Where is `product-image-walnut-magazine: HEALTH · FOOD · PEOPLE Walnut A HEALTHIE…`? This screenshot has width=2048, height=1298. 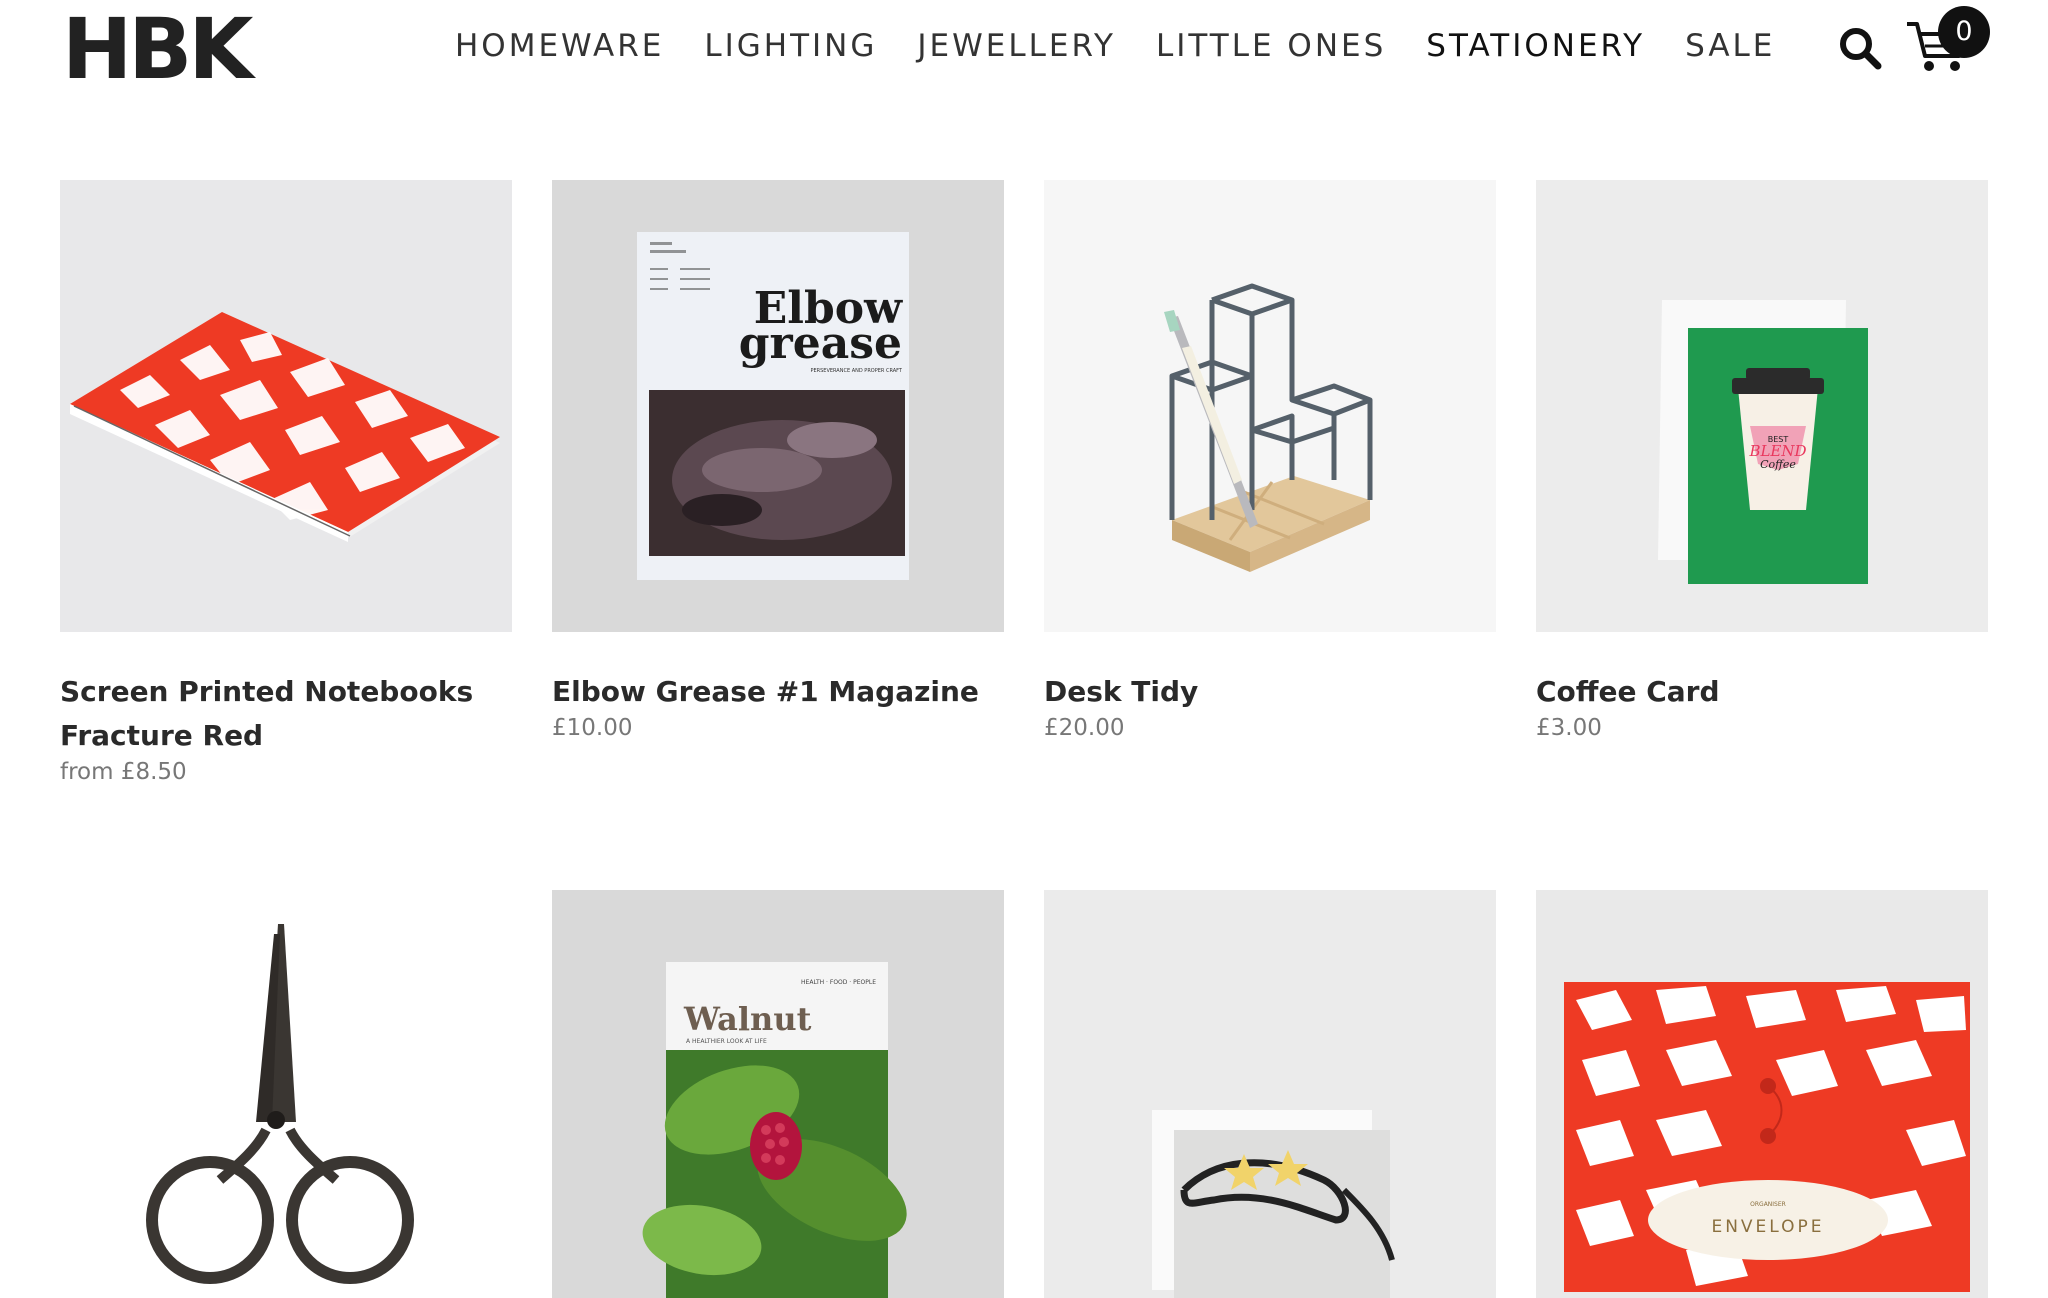
product-image-walnut-magazine: HEALTH · FOOD · PEOPLE Walnut A HEALTHIE… is located at coordinates (778, 1094).